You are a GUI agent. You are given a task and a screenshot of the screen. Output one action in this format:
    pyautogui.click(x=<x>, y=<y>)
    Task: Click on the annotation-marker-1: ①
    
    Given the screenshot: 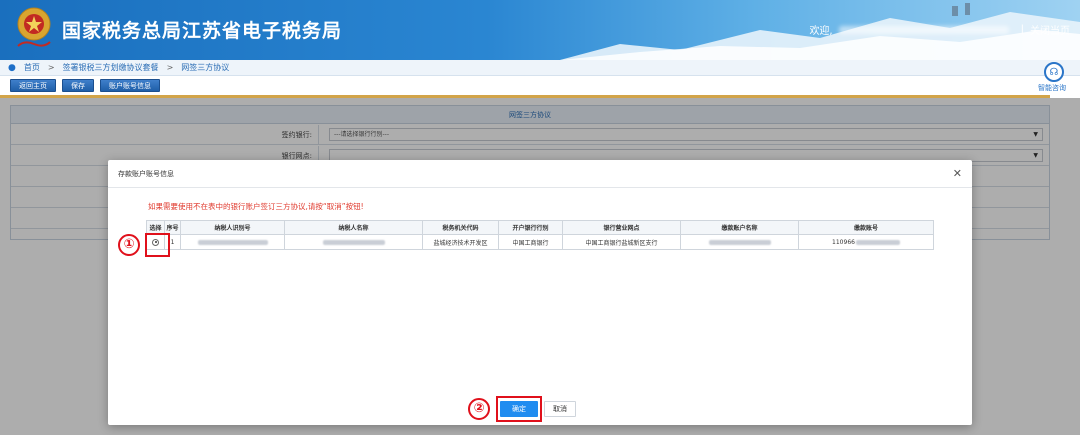 What is the action you would take?
    pyautogui.click(x=129, y=245)
    